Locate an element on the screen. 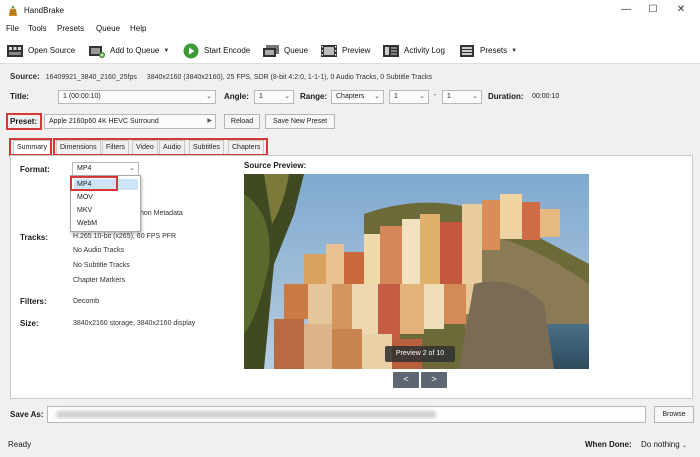 Image resolution: width=700 pixels, height=457 pixels. start-encode-button: Start Encode is located at coordinates (216, 50).